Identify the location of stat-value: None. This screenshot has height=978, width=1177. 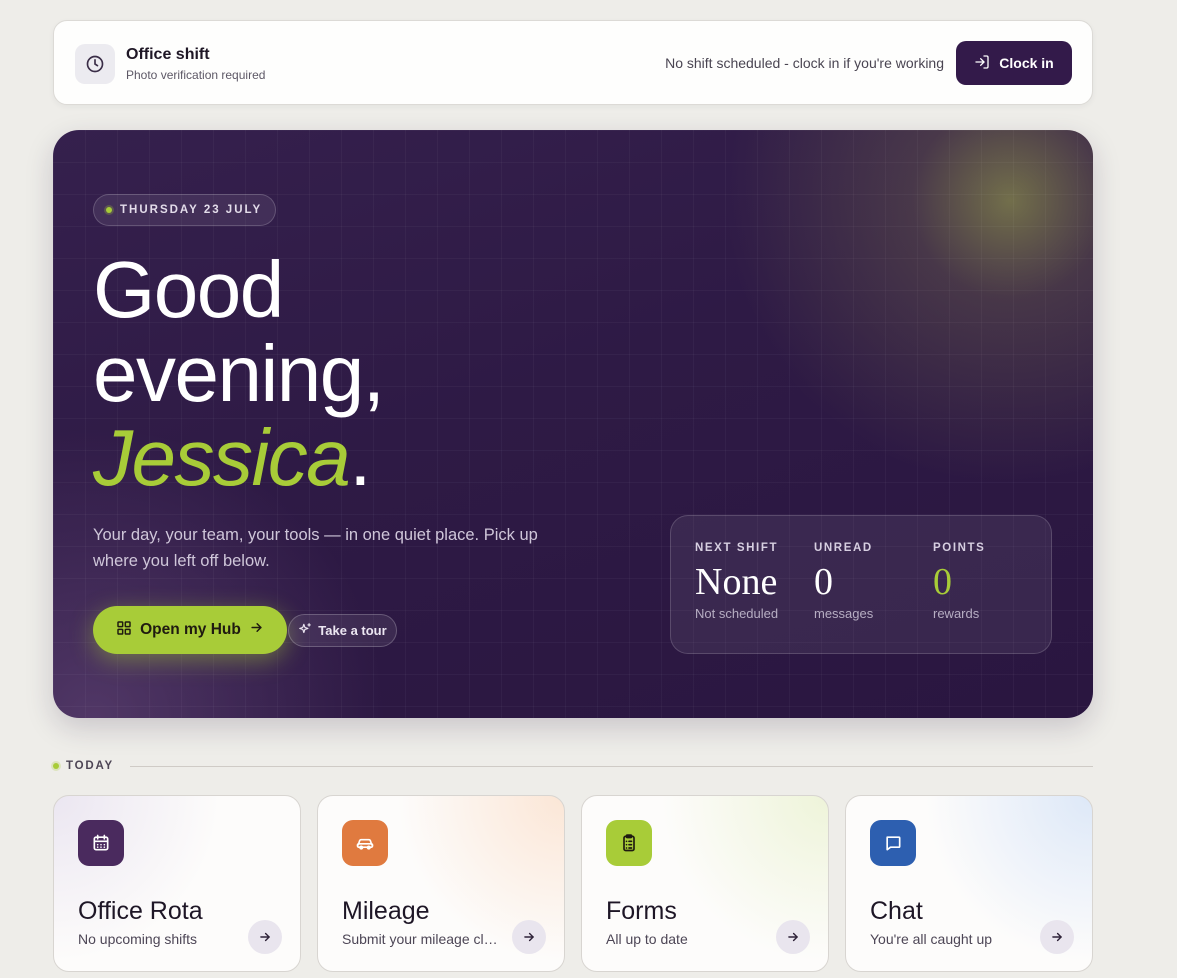
(736, 582).